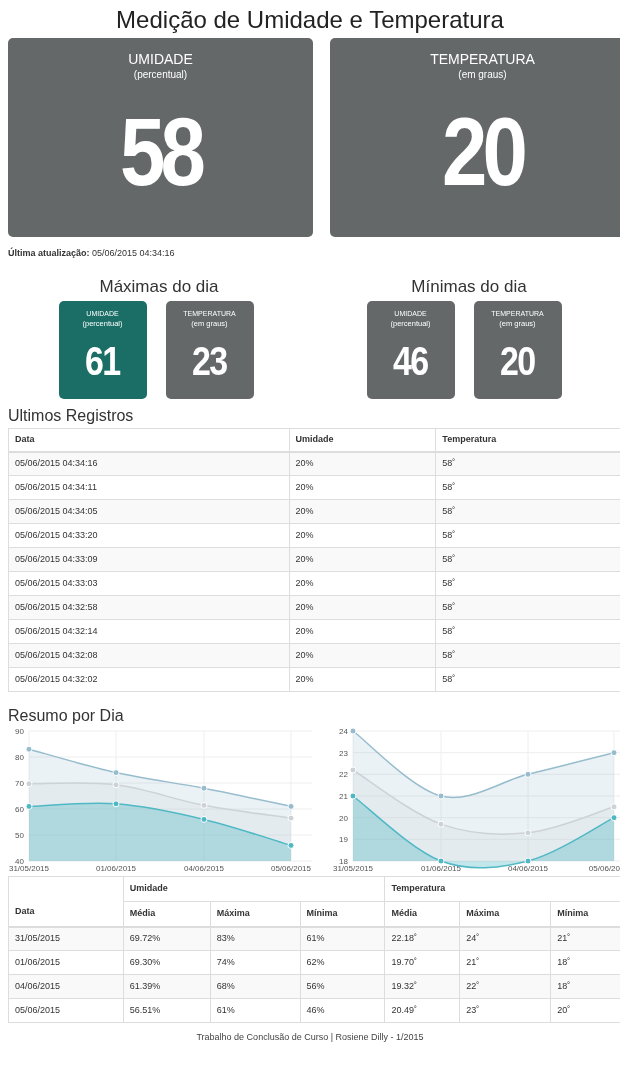 Image resolution: width=620 pixels, height=1070 pixels. What do you see at coordinates (255, 938) in the screenshot?
I see `table-cell: 83%` at bounding box center [255, 938].